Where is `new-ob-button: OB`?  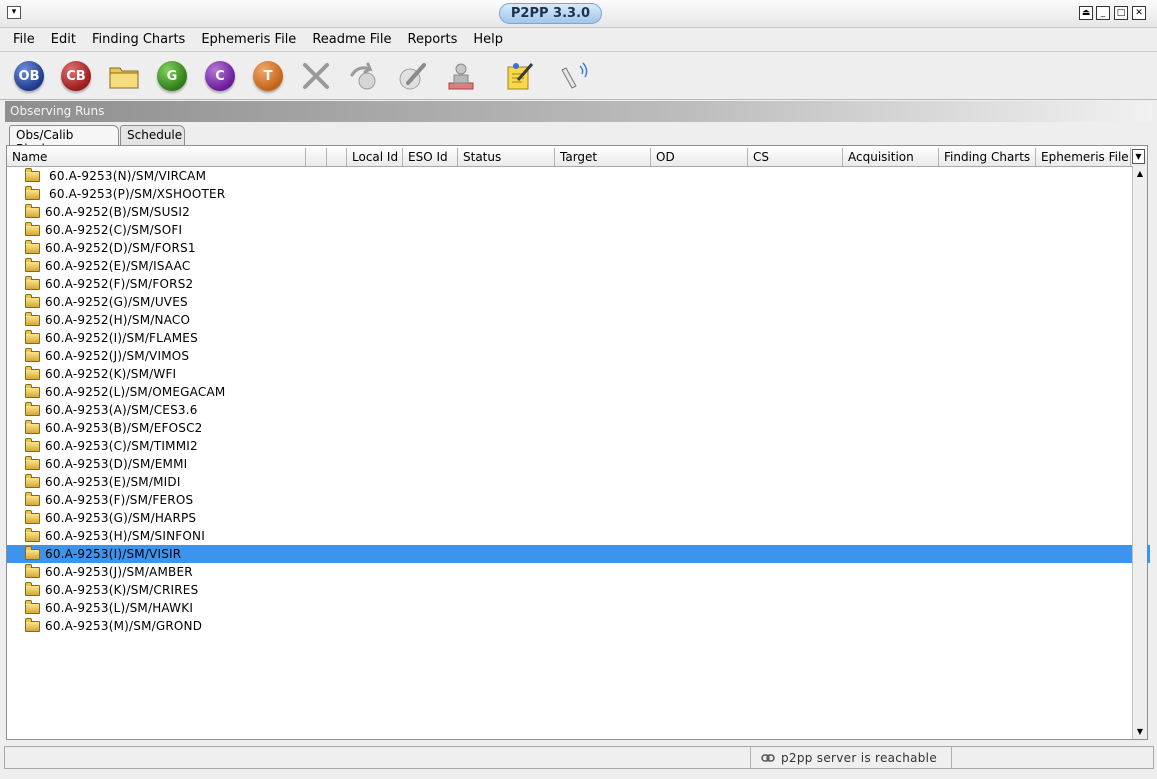
new-ob-button: OB is located at coordinates (29, 76).